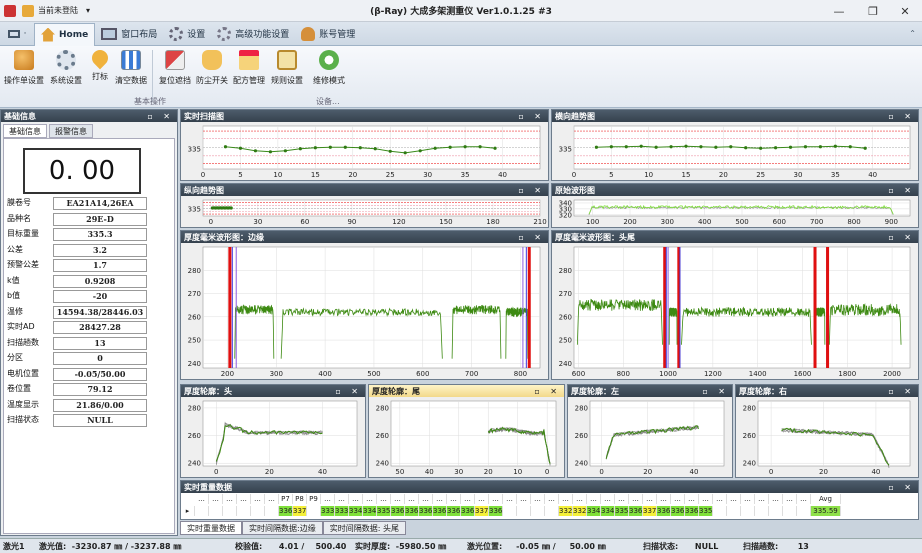  What do you see at coordinates (110, 546) in the screenshot?
I see `status-laser-value: 激光值: -3230.87 ㎜ / -3237.88 ㎜` at bounding box center [110, 546].